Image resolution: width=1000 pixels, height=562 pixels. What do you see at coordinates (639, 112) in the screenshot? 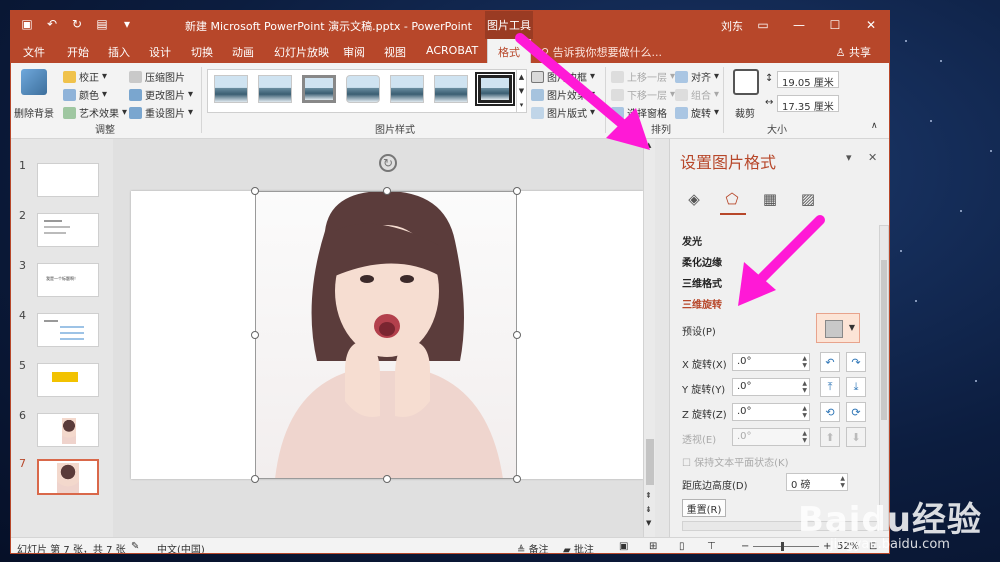
I see `selection-pane-button: 选择窗格` at bounding box center [639, 112].